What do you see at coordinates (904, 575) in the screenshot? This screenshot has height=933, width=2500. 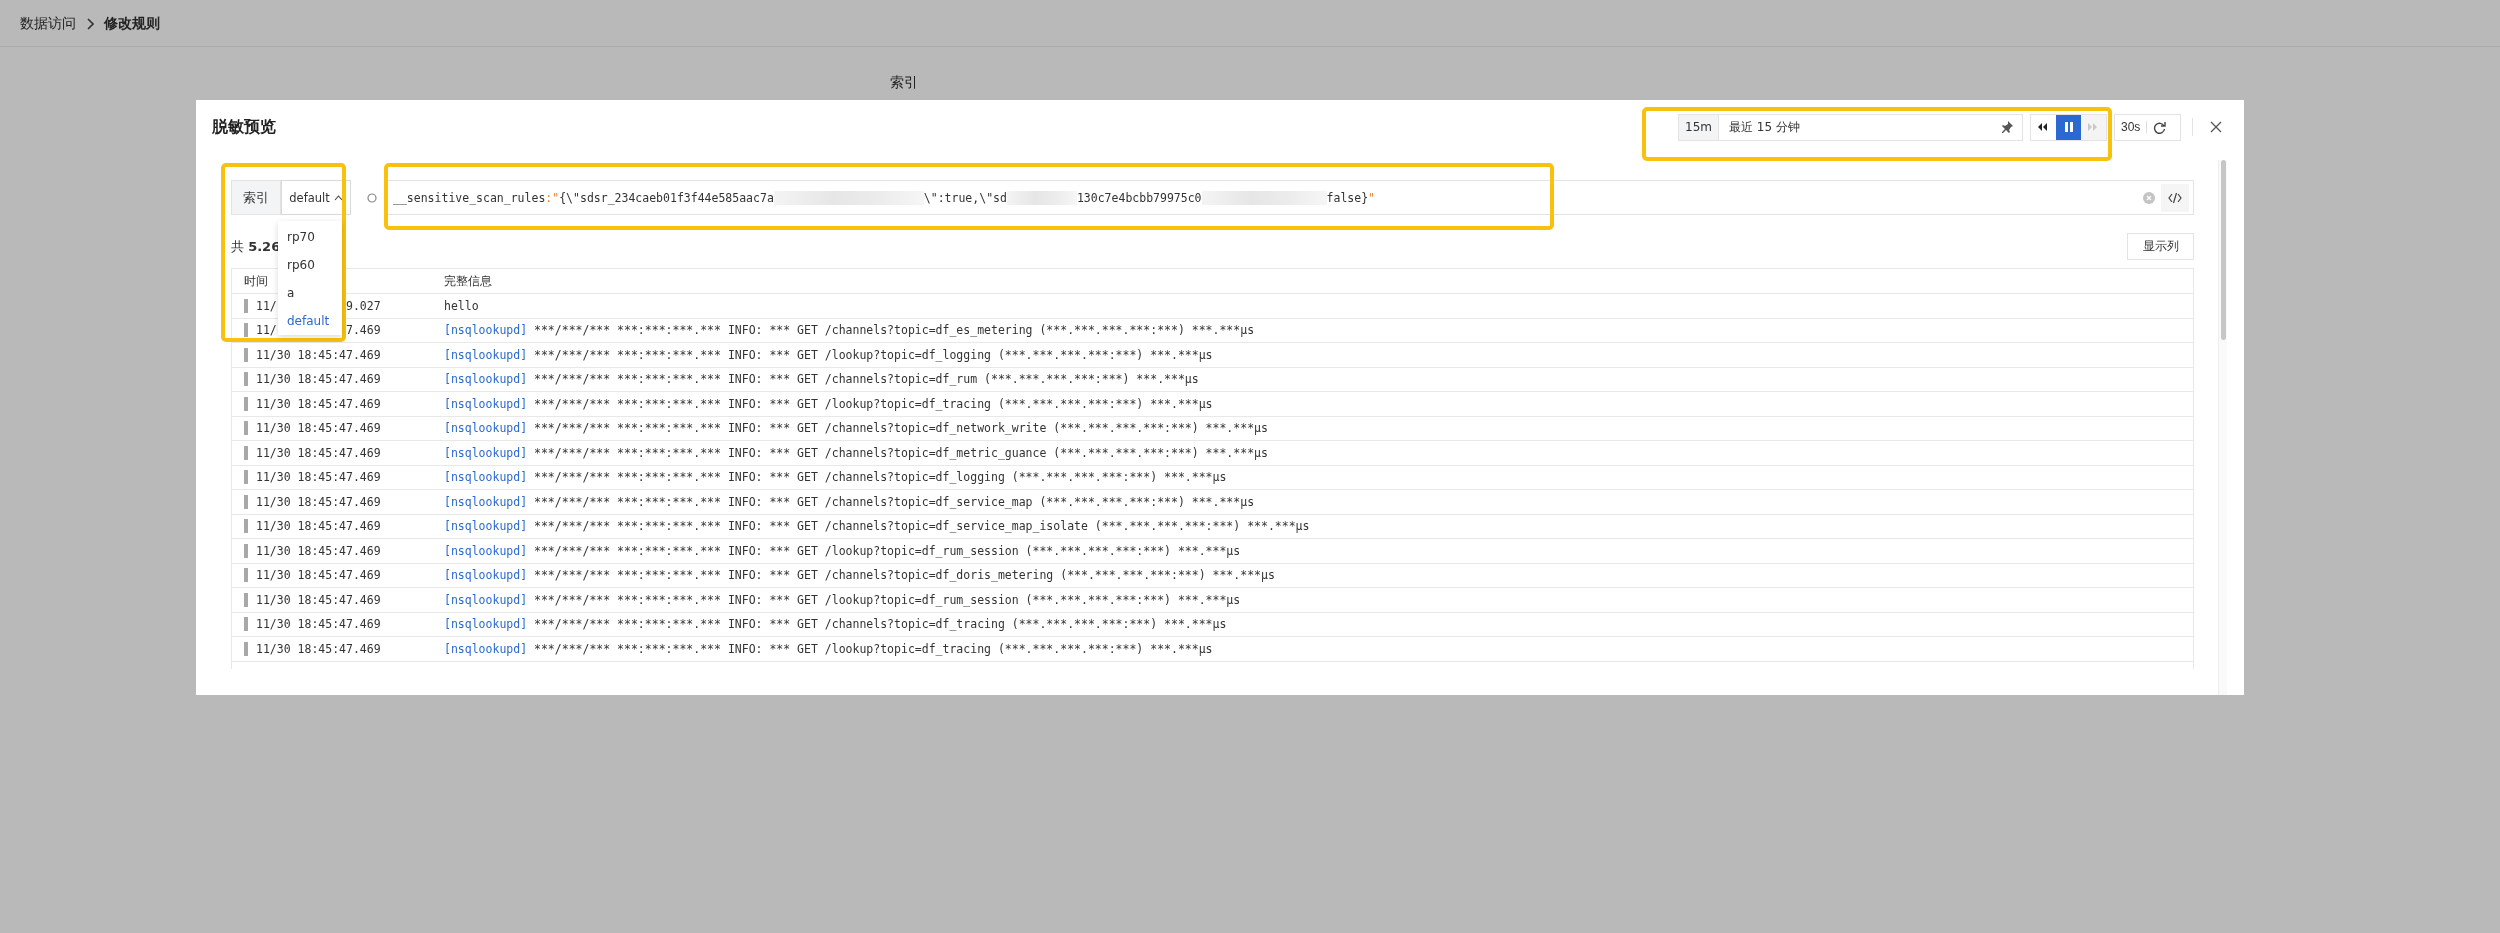 I see `log-message: ***/***/*** ***:***:***.*** INFO: *** GET /channels?topic=df_doris_metering (***.***.***.***:***) ***.***µs` at bounding box center [904, 575].